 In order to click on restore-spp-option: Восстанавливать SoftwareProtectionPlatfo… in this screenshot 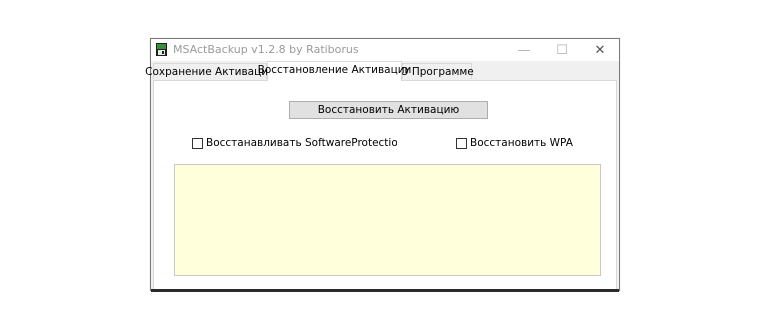, I will do `click(294, 143)`.